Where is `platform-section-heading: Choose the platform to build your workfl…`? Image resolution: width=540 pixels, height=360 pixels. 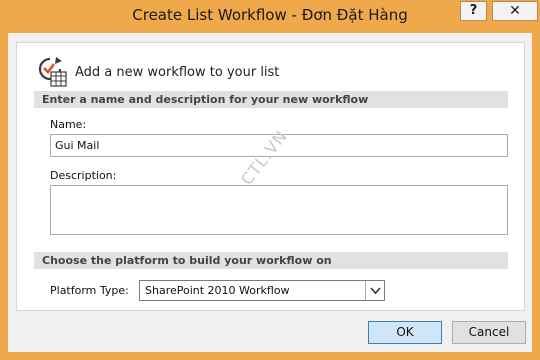 platform-section-heading: Choose the platform to build your workfl… is located at coordinates (271, 260).